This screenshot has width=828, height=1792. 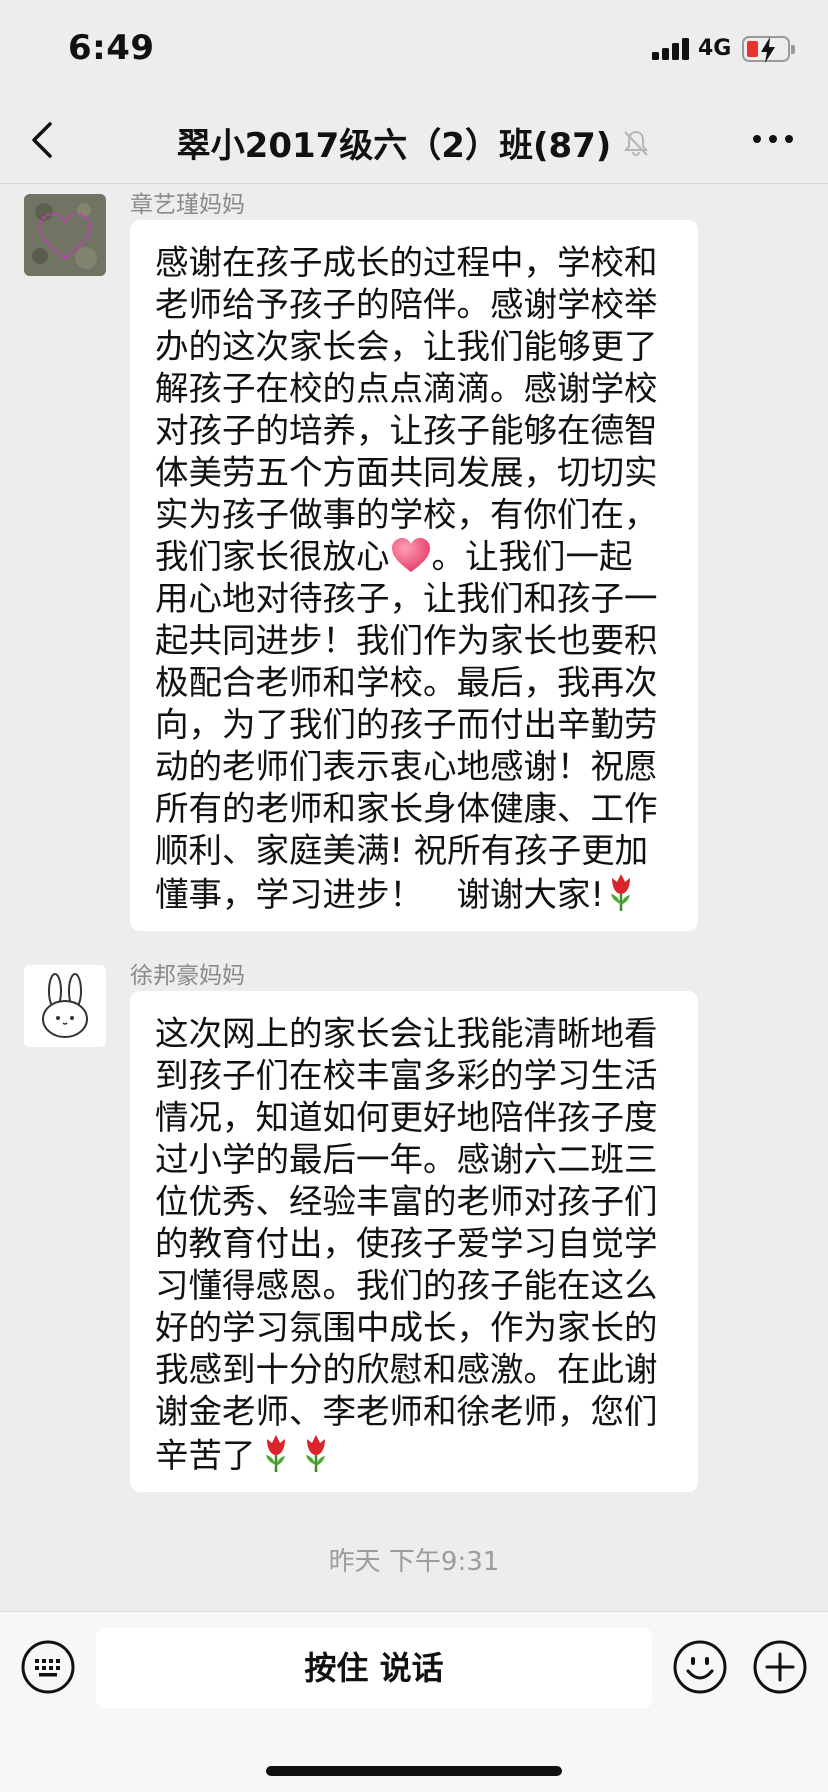 I want to click on message-line: 用心地对待孩子，让我们和孩子一, so click(x=406, y=598).